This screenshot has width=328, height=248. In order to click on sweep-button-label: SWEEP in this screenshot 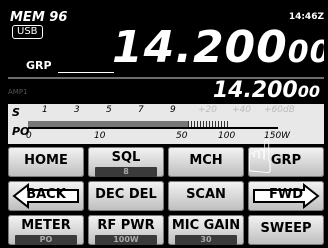, I will do `click(286, 228)`.